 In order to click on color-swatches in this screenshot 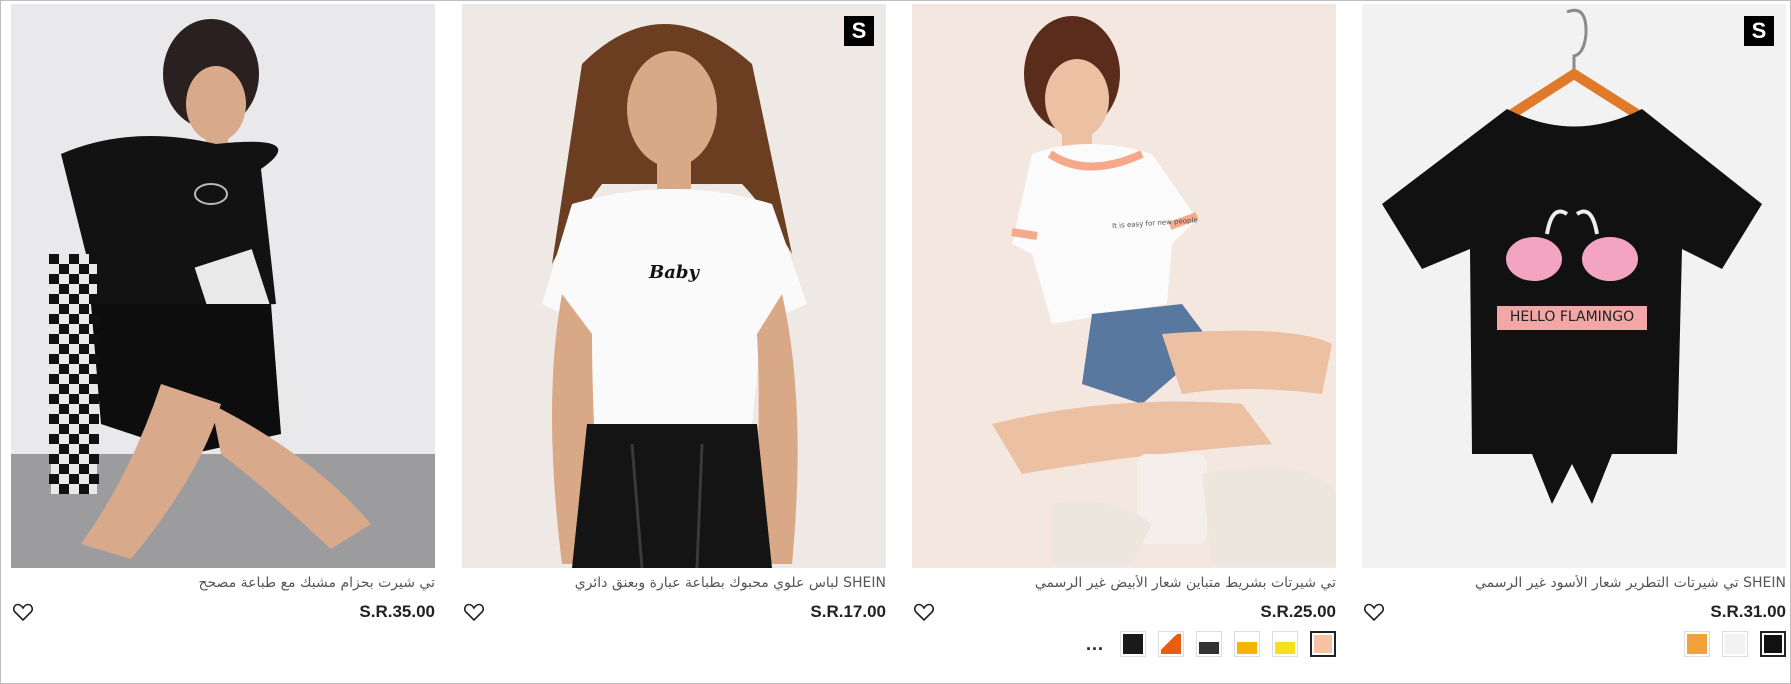, I will do `click(1735, 644)`.